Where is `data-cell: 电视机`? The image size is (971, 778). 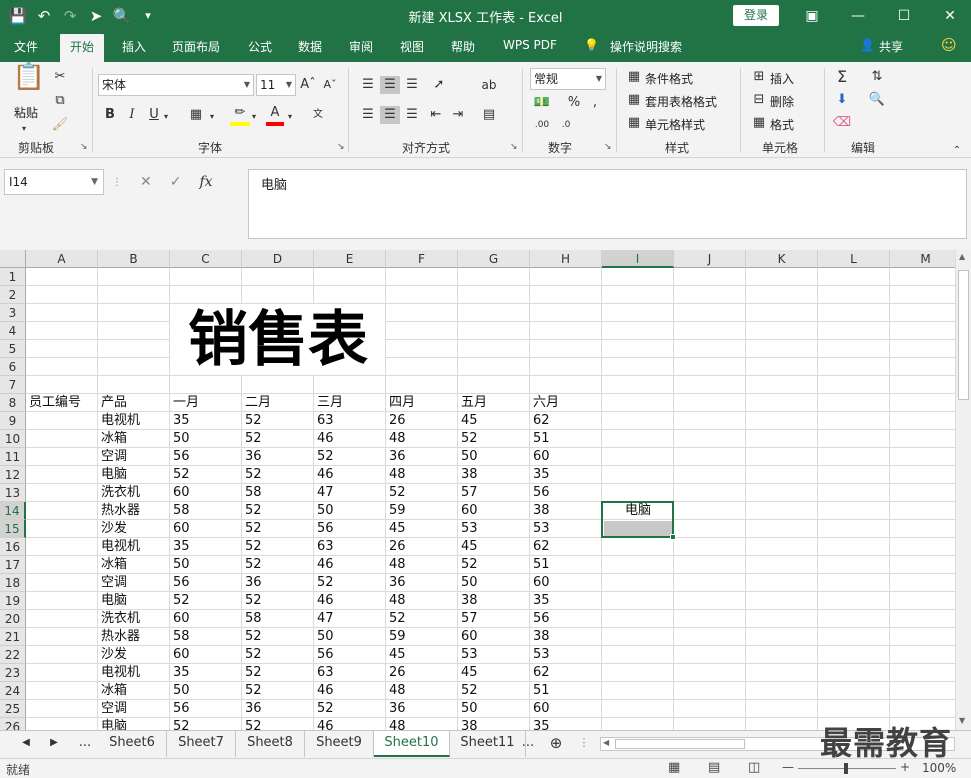
data-cell: 电视机 is located at coordinates (134, 421).